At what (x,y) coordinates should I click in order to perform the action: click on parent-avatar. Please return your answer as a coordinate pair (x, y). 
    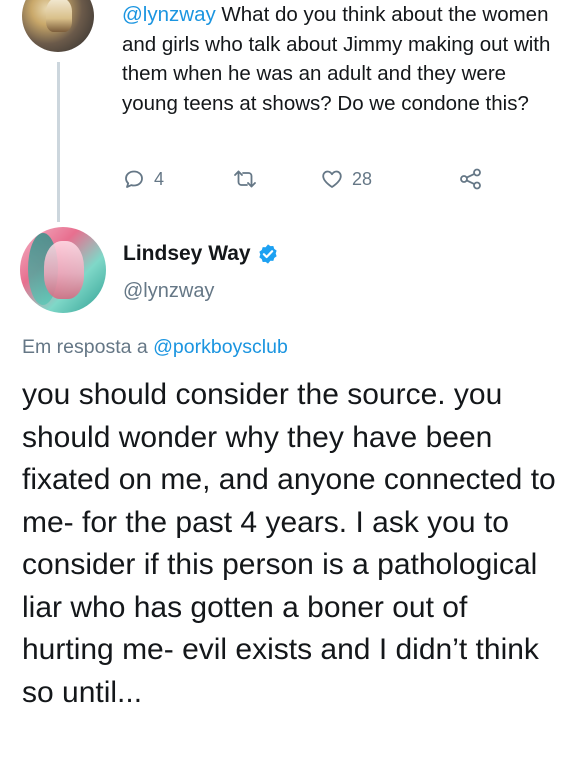
    Looking at the image, I should click on (58, 26).